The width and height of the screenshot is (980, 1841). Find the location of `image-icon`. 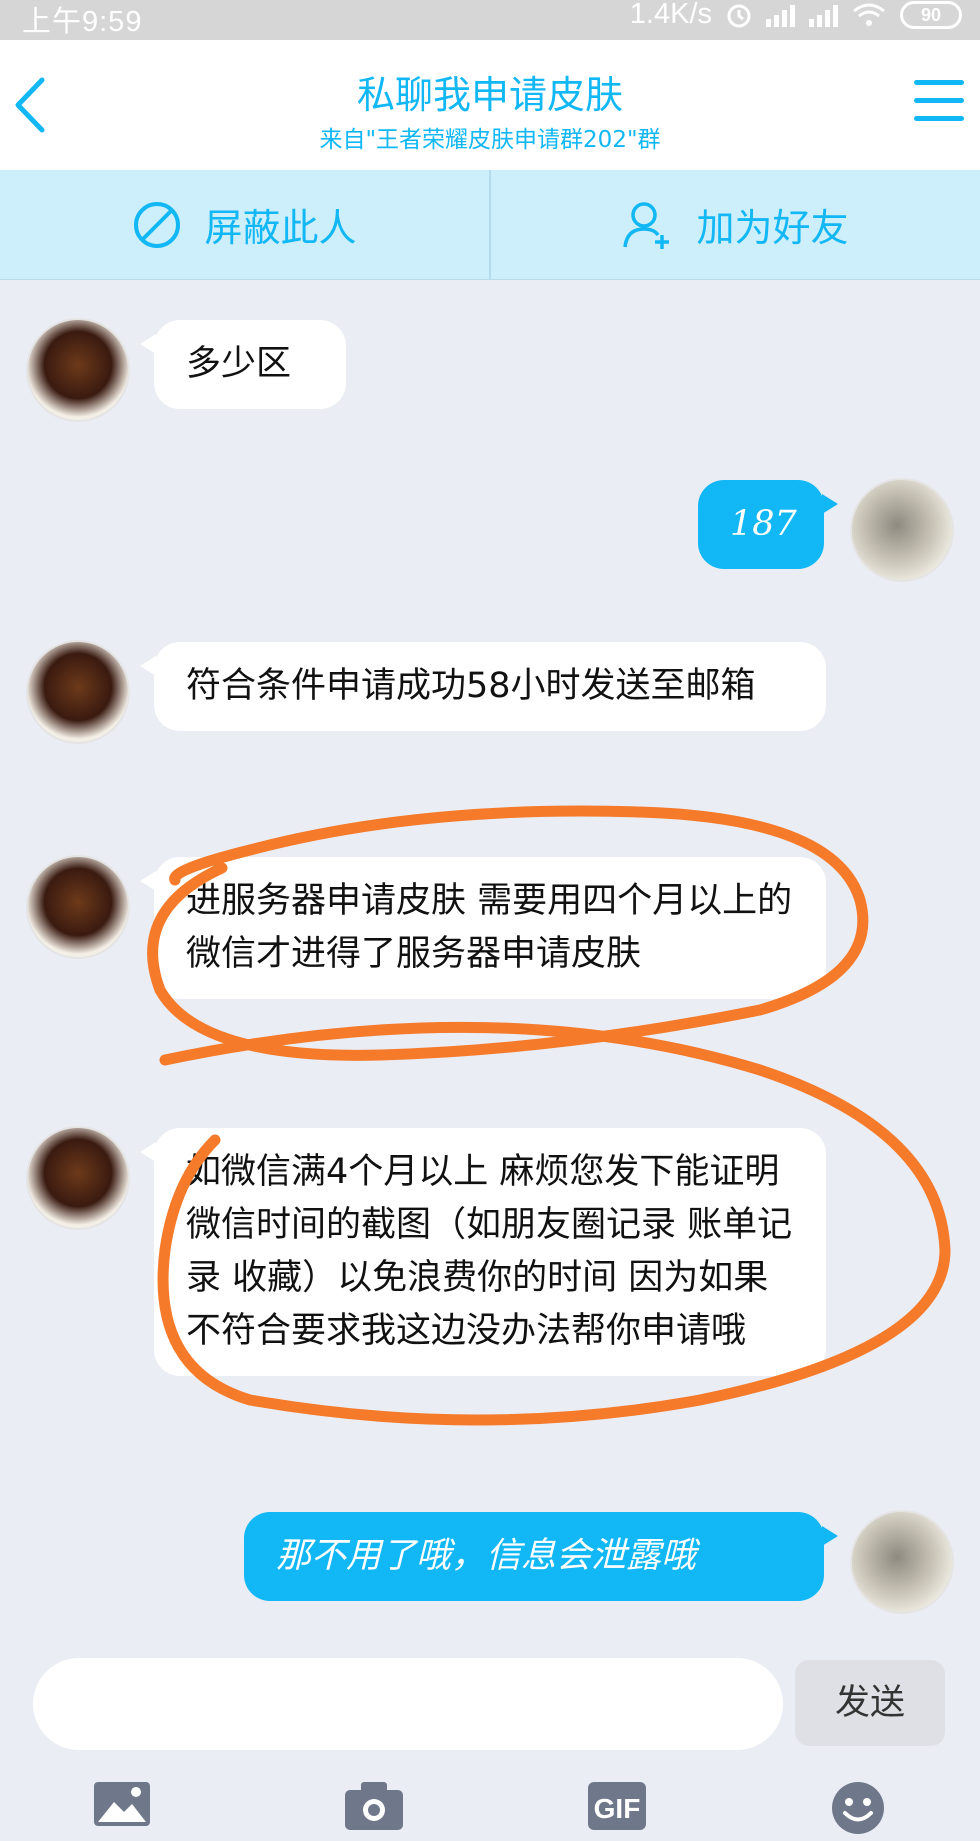

image-icon is located at coordinates (122, 1804).